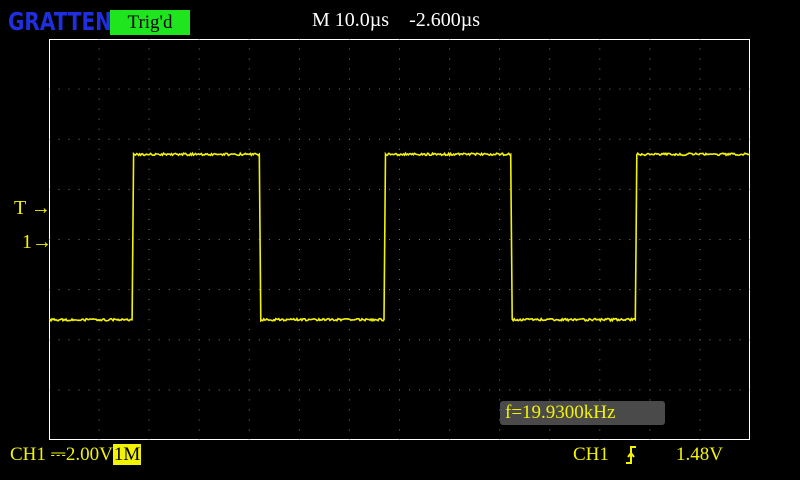 Image resolution: width=800 pixels, height=480 pixels. I want to click on ch1-settings: CH1 ⎓2.00V1M, so click(75, 455).